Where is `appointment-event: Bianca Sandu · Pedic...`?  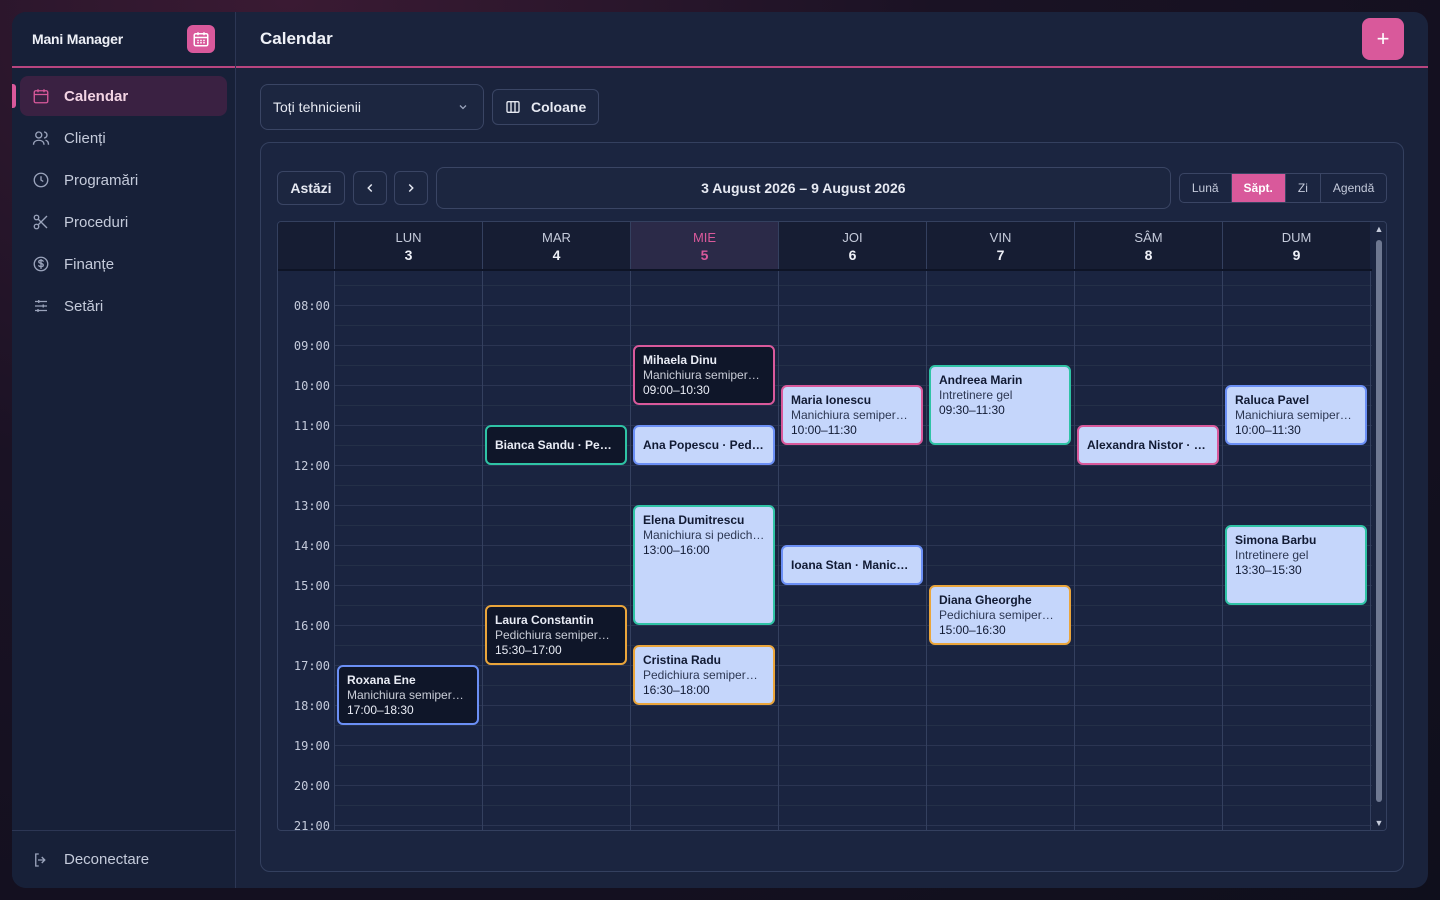
appointment-event: Bianca Sandu · Pedic... is located at coordinates (556, 445).